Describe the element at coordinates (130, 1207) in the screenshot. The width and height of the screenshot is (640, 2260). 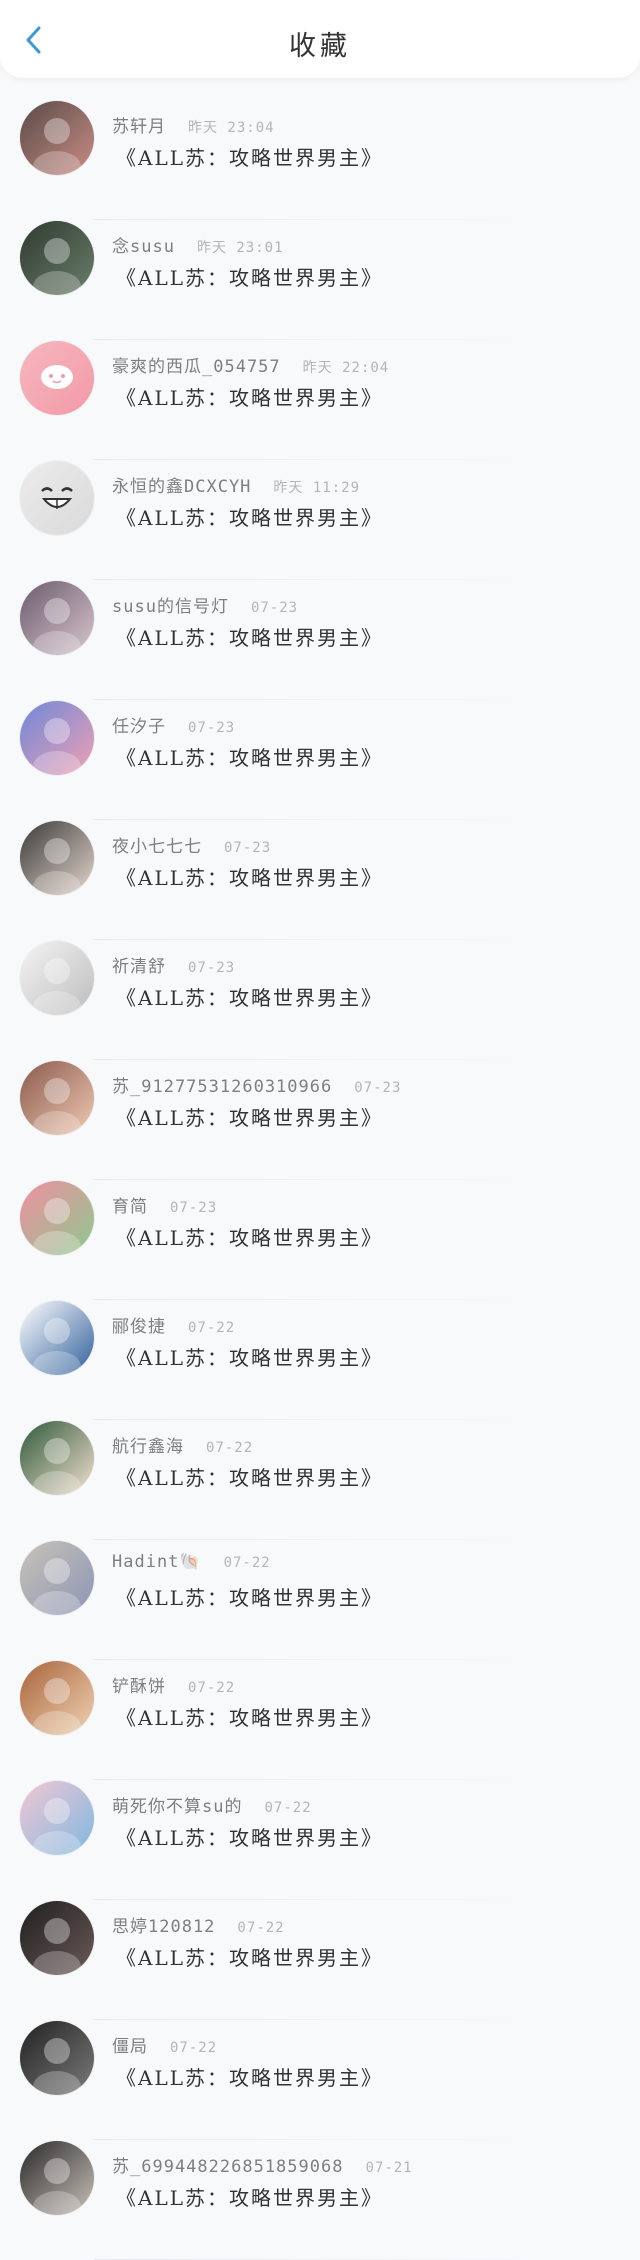
I see `user-name: 育简` at that location.